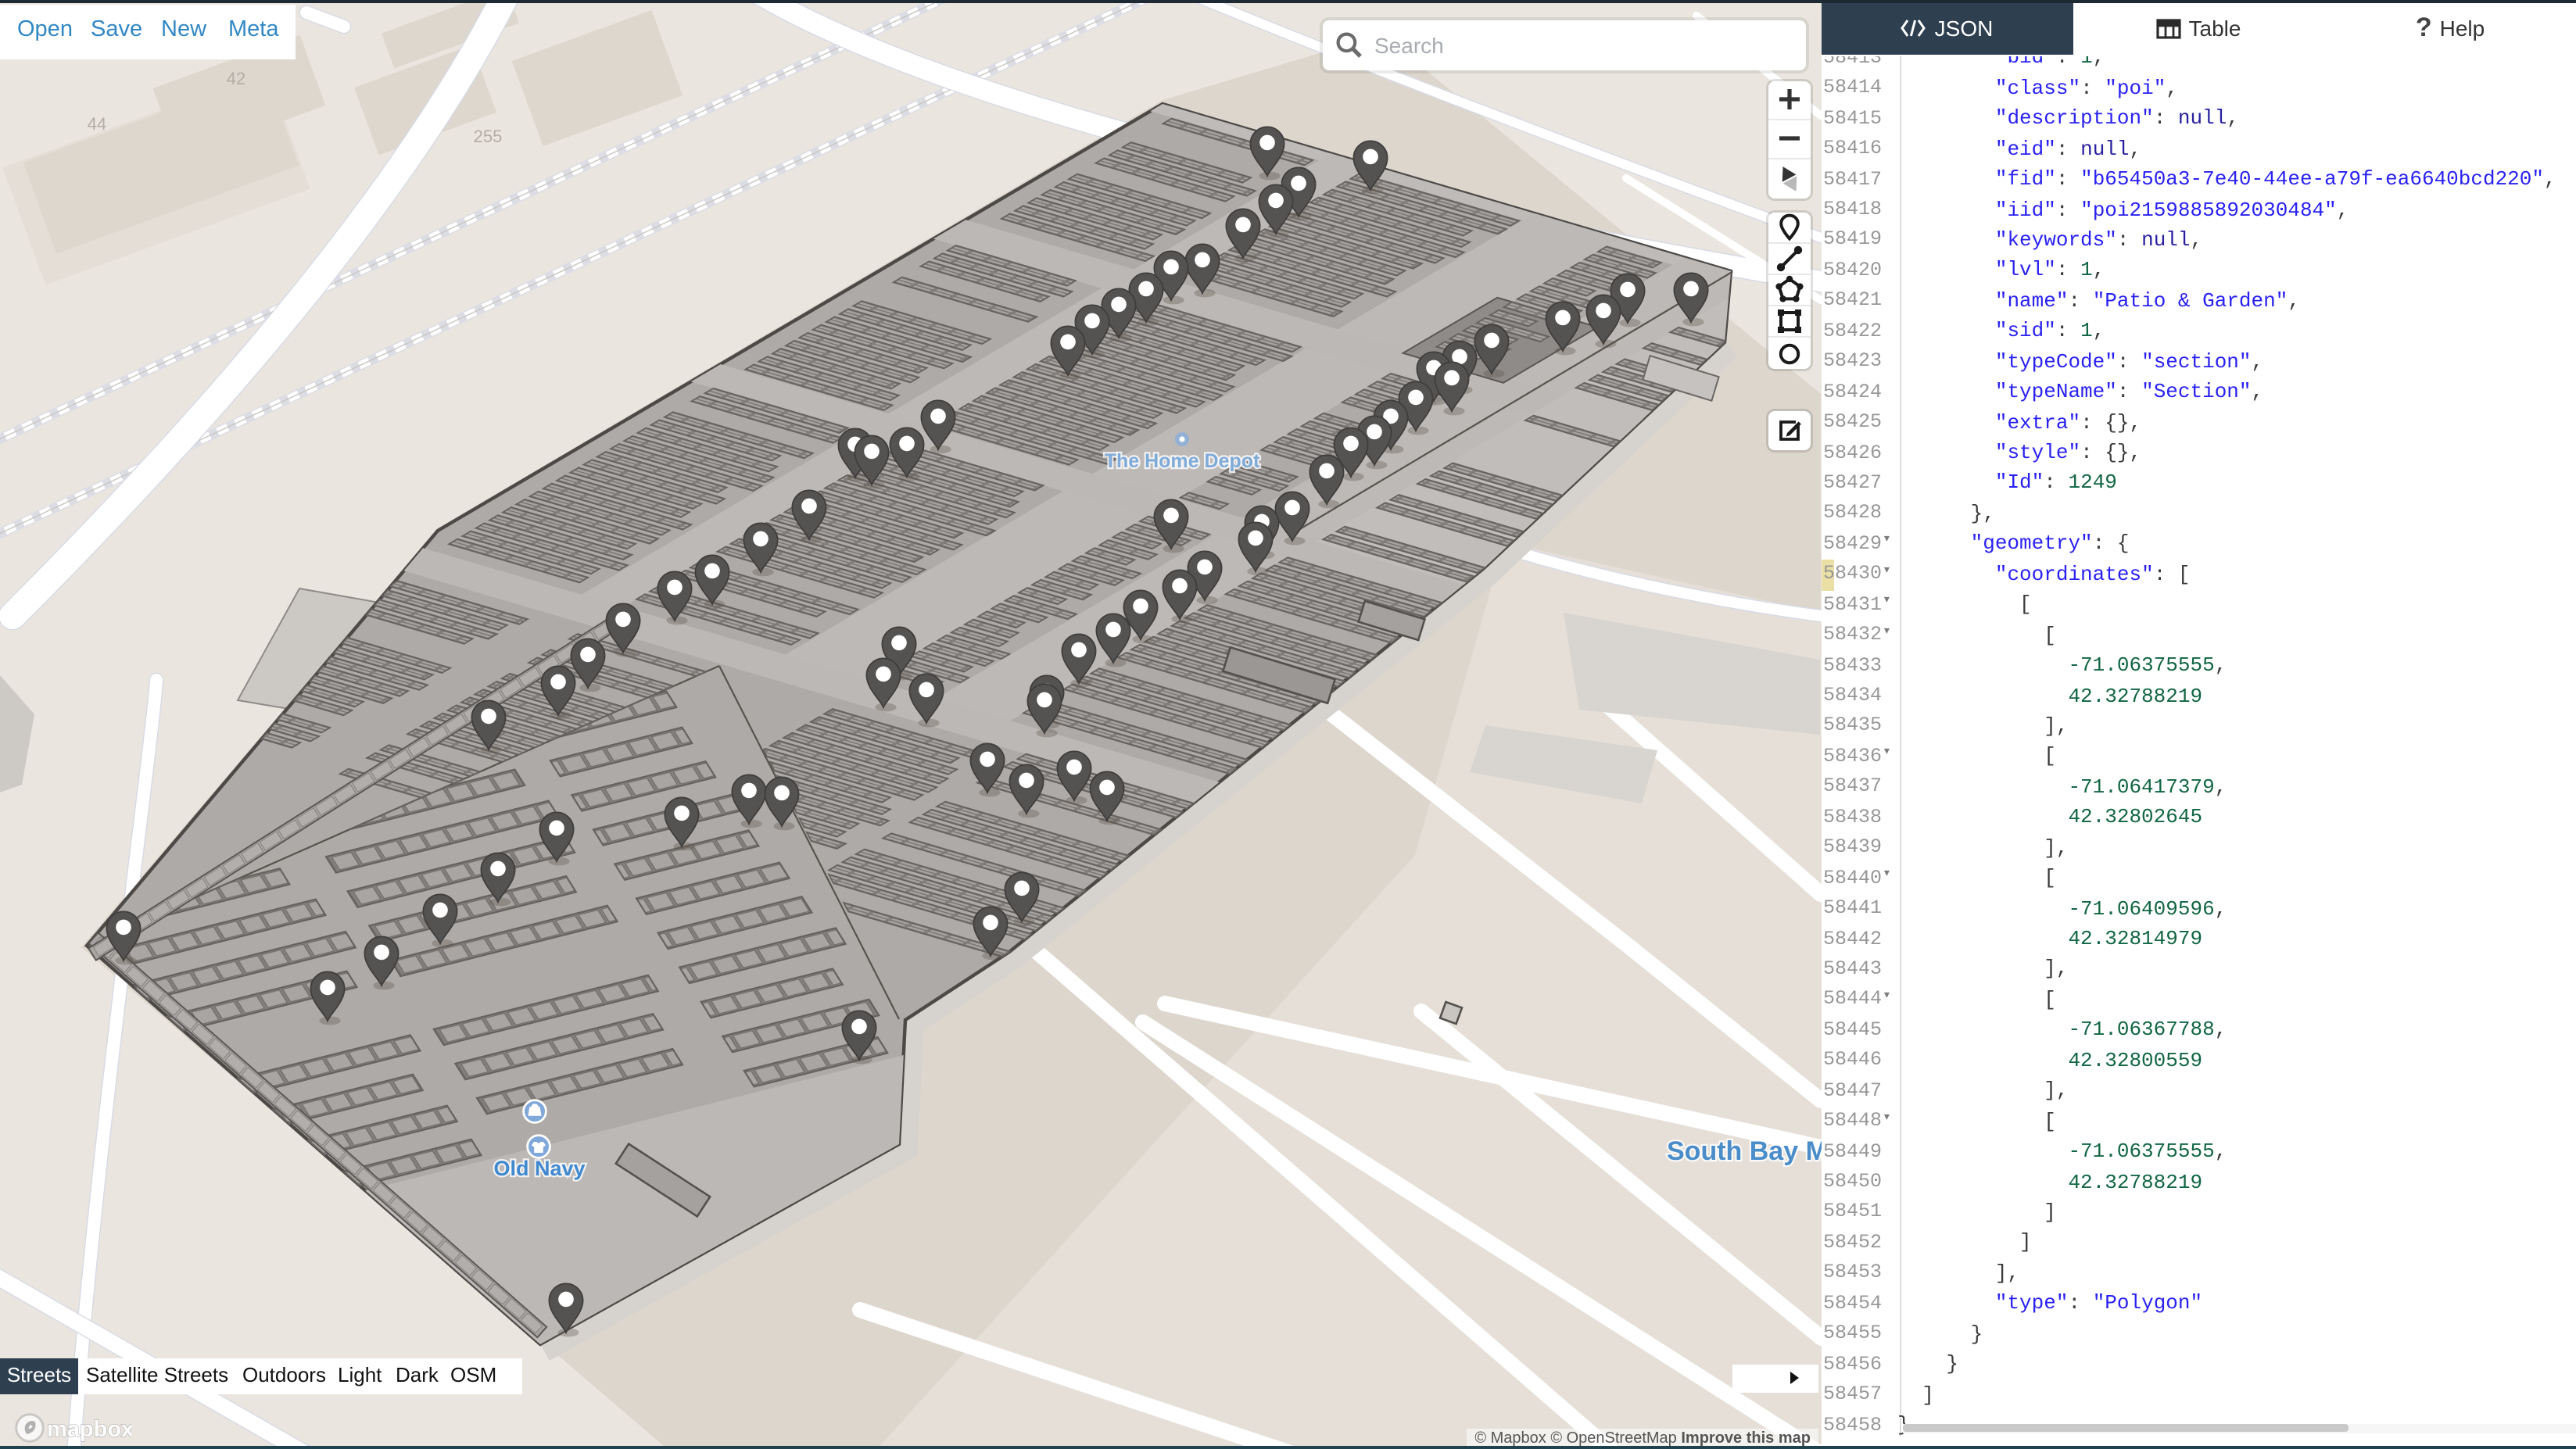  I want to click on svg-text: 255, so click(488, 135).